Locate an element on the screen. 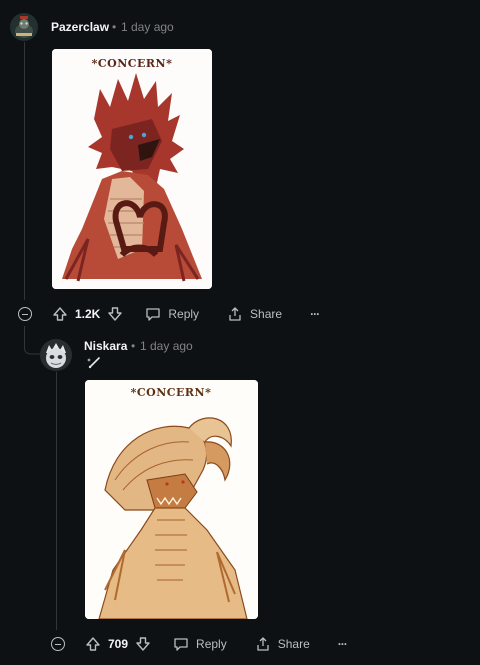 The image size is (480, 665). avatar-pazerclaw is located at coordinates (24, 27).